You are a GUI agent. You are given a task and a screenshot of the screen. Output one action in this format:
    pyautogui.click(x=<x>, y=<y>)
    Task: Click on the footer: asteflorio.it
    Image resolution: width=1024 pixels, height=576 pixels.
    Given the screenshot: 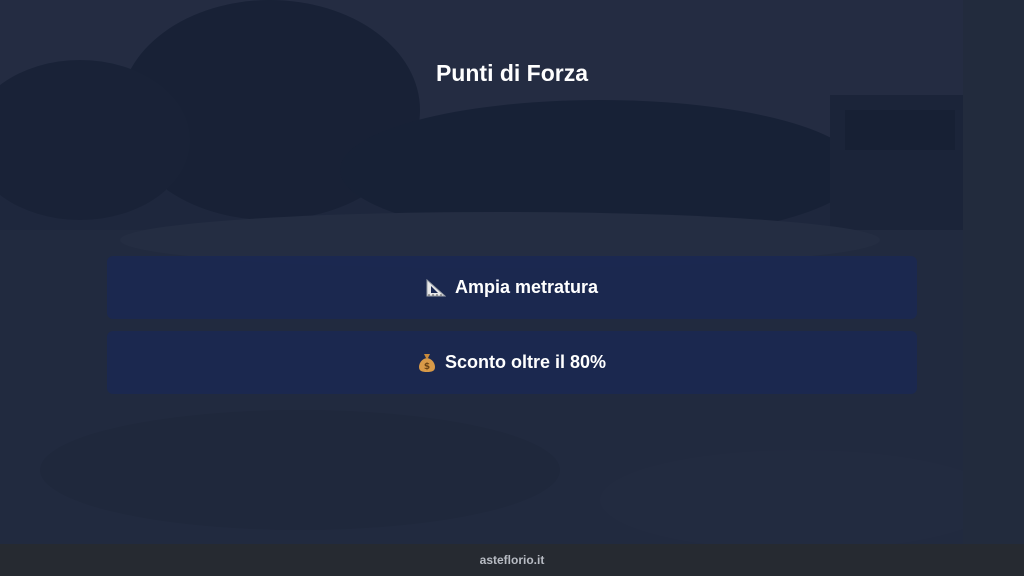 What is the action you would take?
    pyautogui.click(x=512, y=560)
    